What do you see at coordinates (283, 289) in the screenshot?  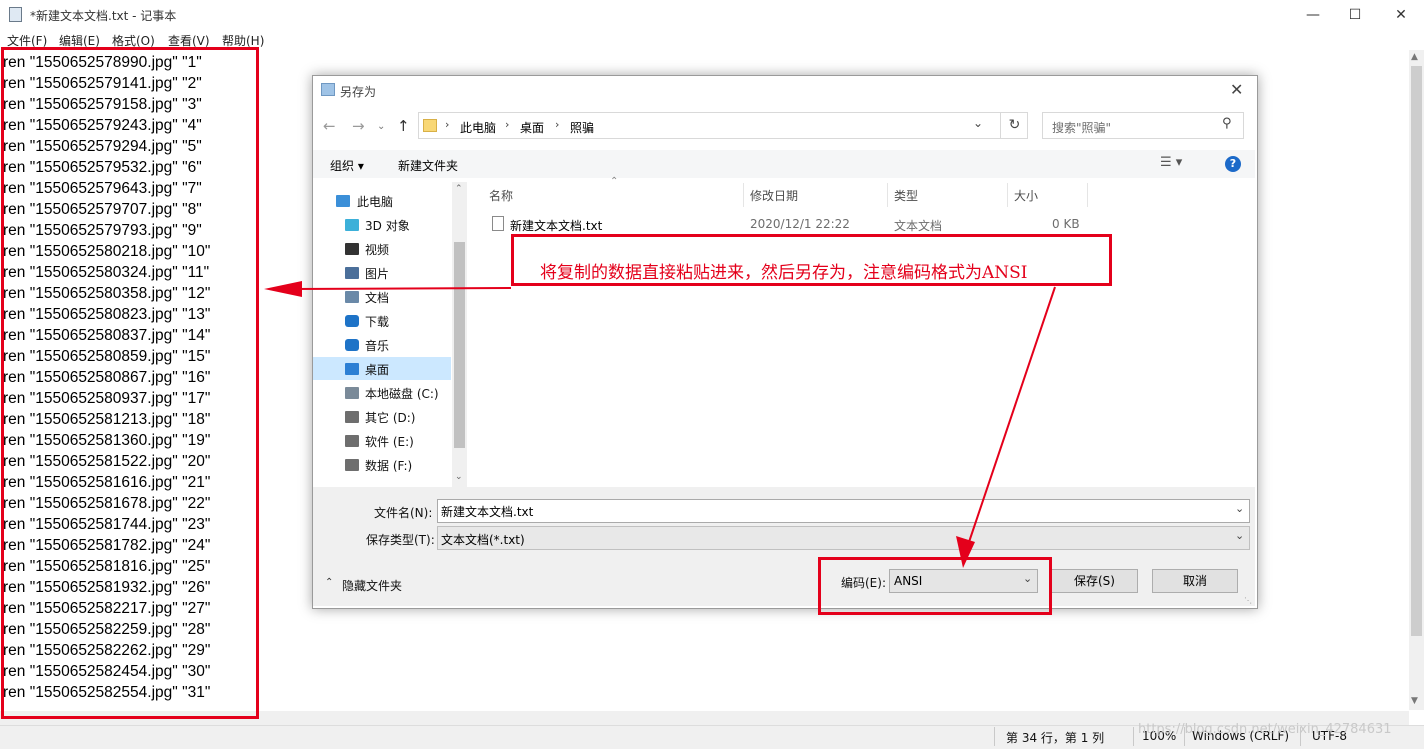 I see `arrow-head-left-icon` at bounding box center [283, 289].